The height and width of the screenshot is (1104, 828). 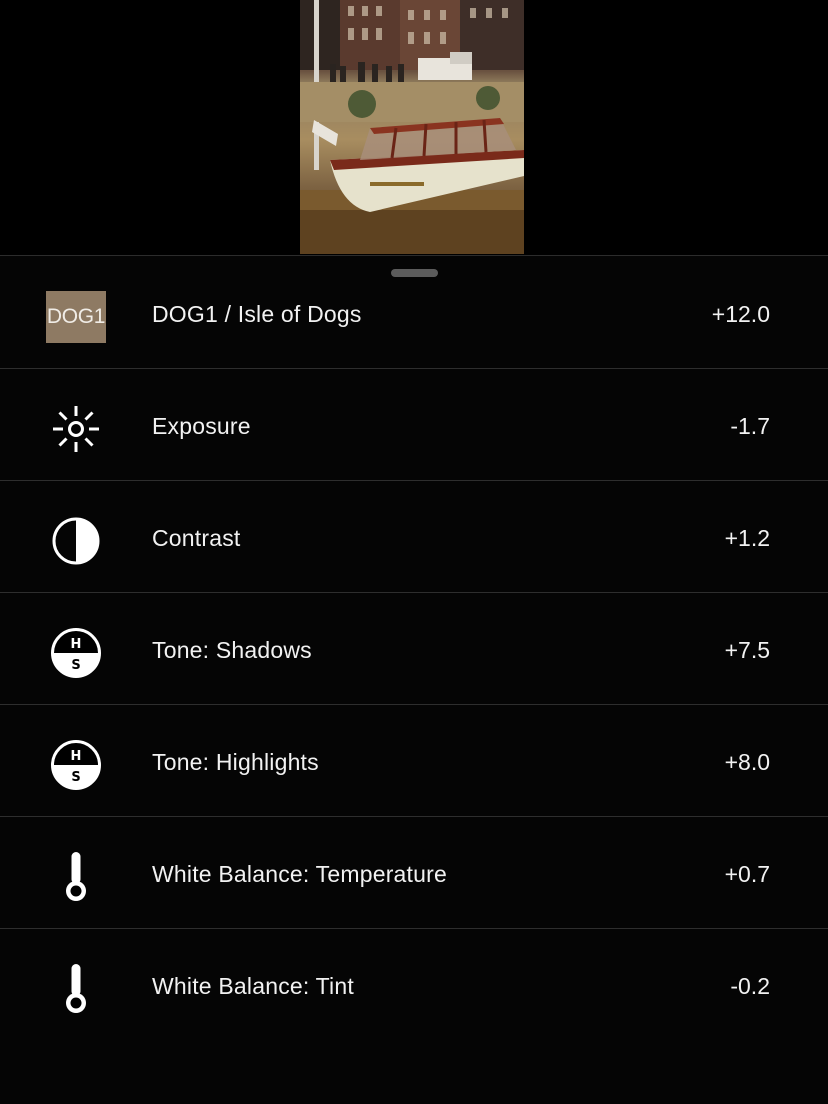 I want to click on sun-icon, so click(x=76, y=429).